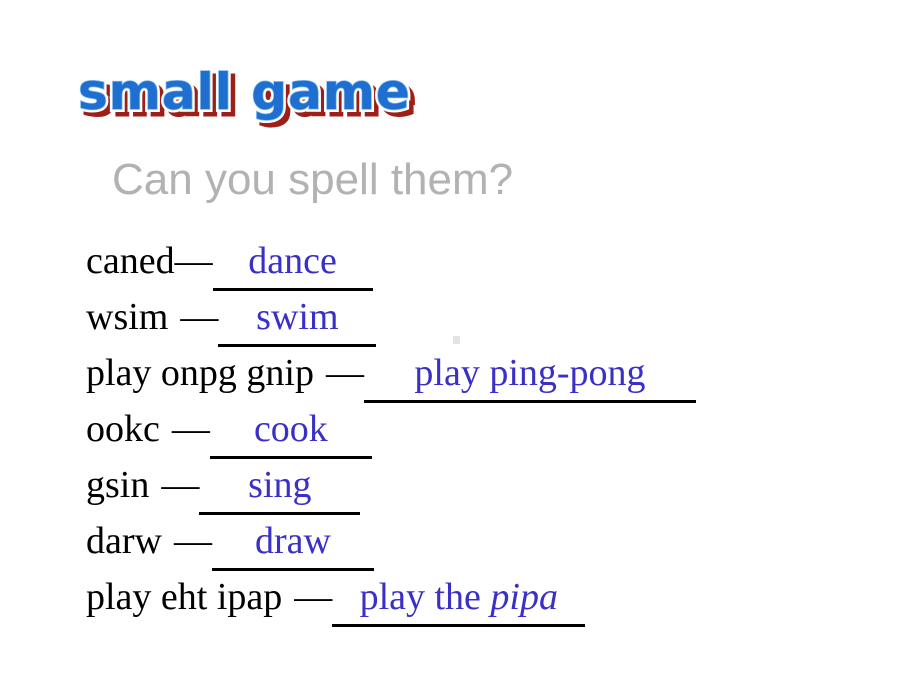 The width and height of the screenshot is (920, 690). Describe the element at coordinates (290, 429) in the screenshot. I see `answer-text: cook` at that location.